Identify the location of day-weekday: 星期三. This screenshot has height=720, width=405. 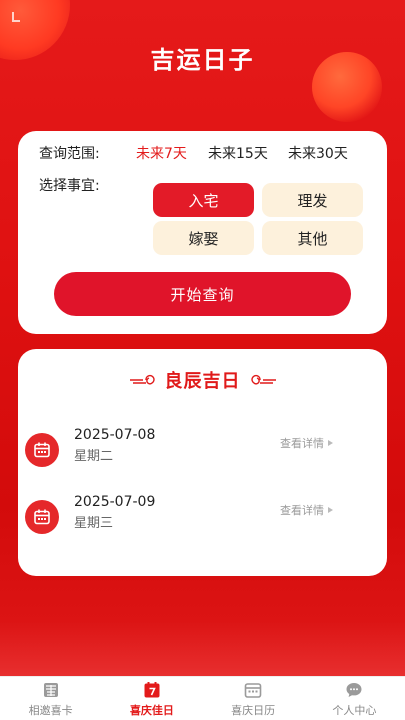
(94, 523).